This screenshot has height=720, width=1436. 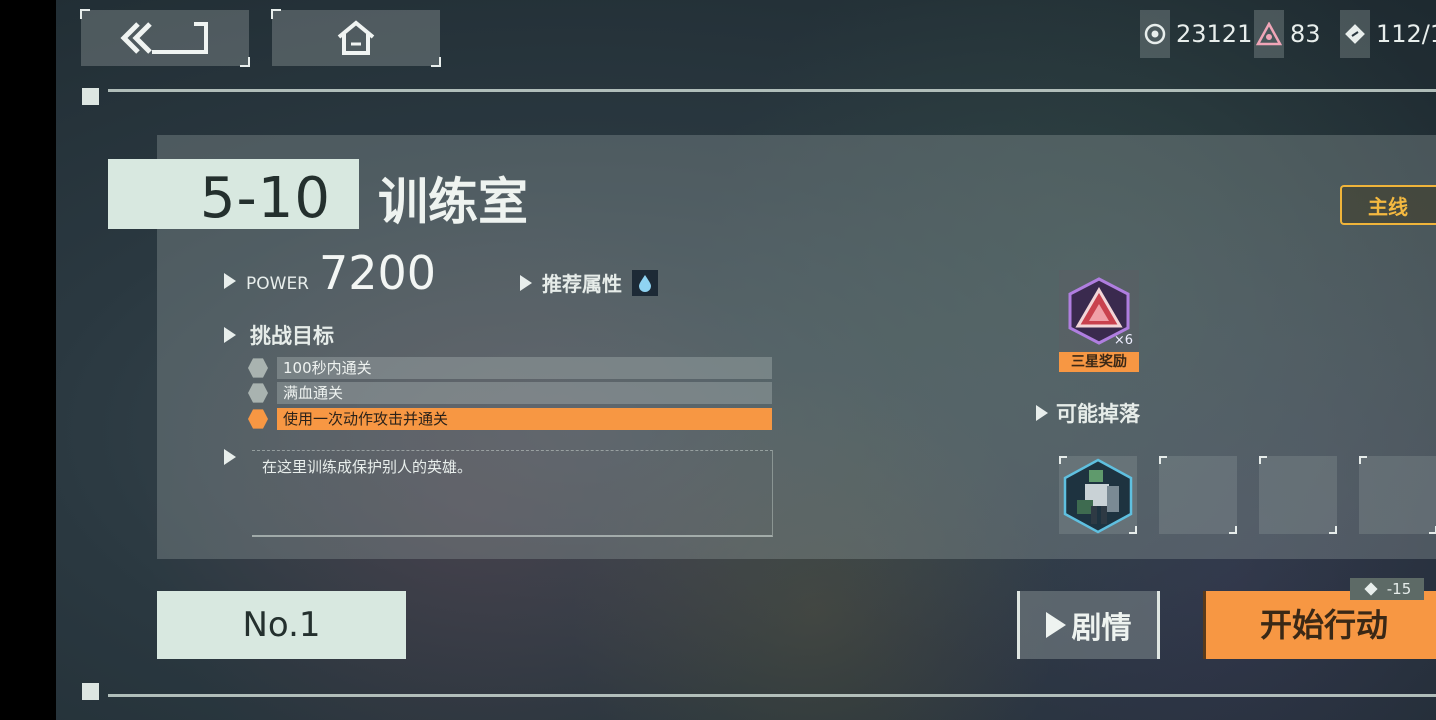 I want to click on currency-crystals: 83, so click(x=1287, y=34).